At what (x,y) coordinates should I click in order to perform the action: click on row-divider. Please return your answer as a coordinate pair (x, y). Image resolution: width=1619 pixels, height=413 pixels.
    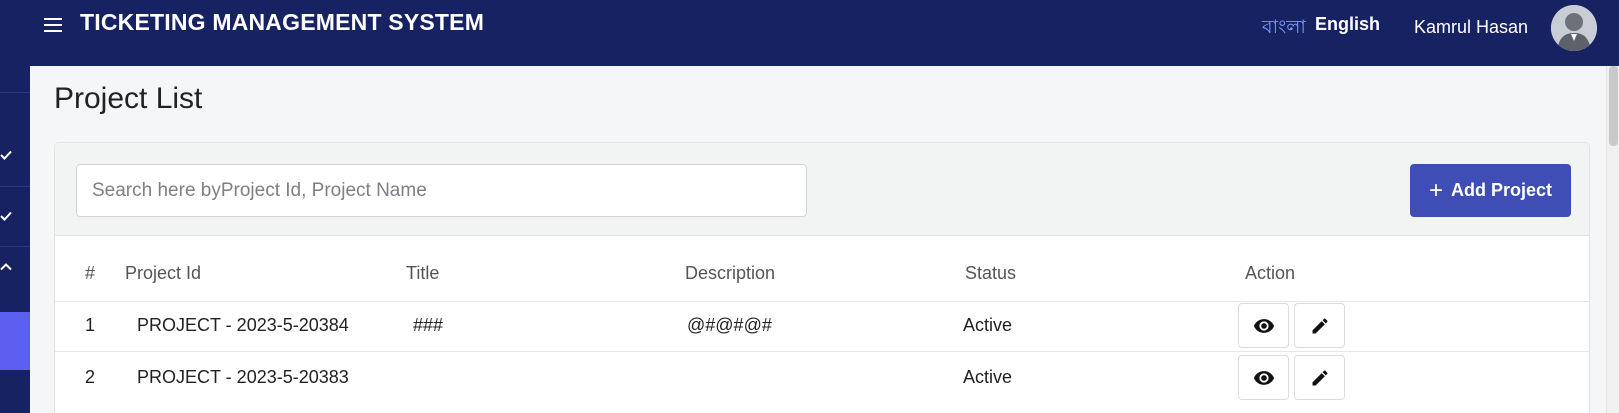
    Looking at the image, I should click on (822, 351).